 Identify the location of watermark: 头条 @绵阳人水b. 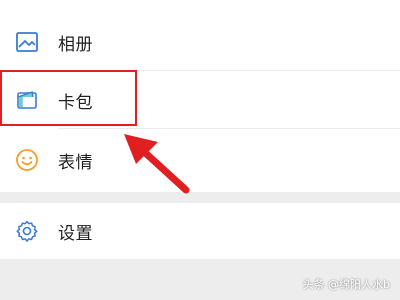
(346, 284).